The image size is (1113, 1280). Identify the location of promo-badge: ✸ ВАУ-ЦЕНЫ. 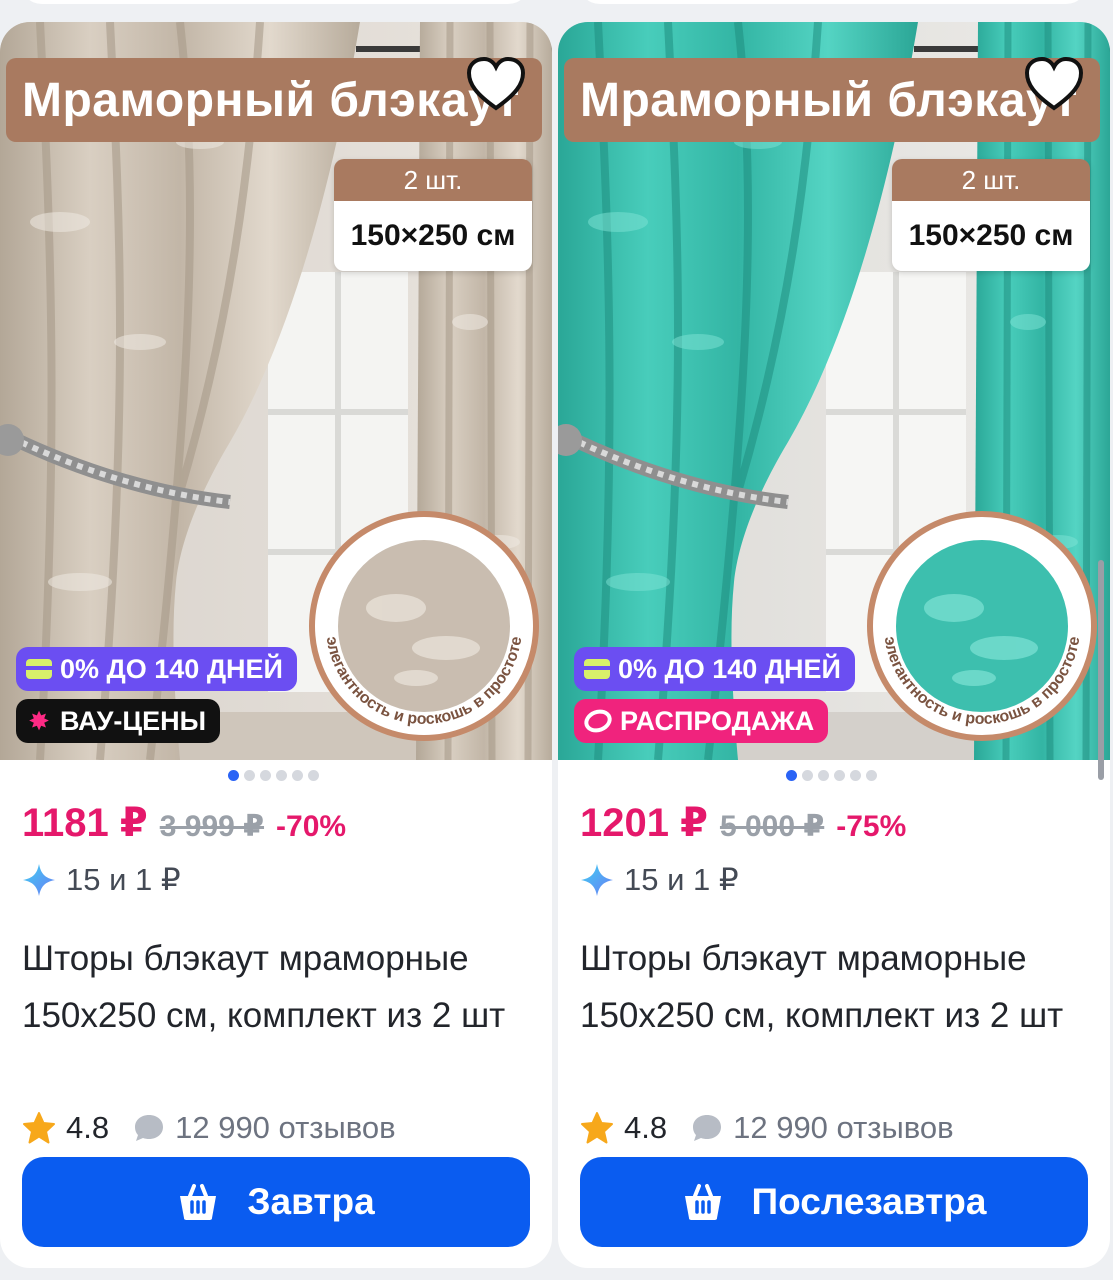
(118, 721).